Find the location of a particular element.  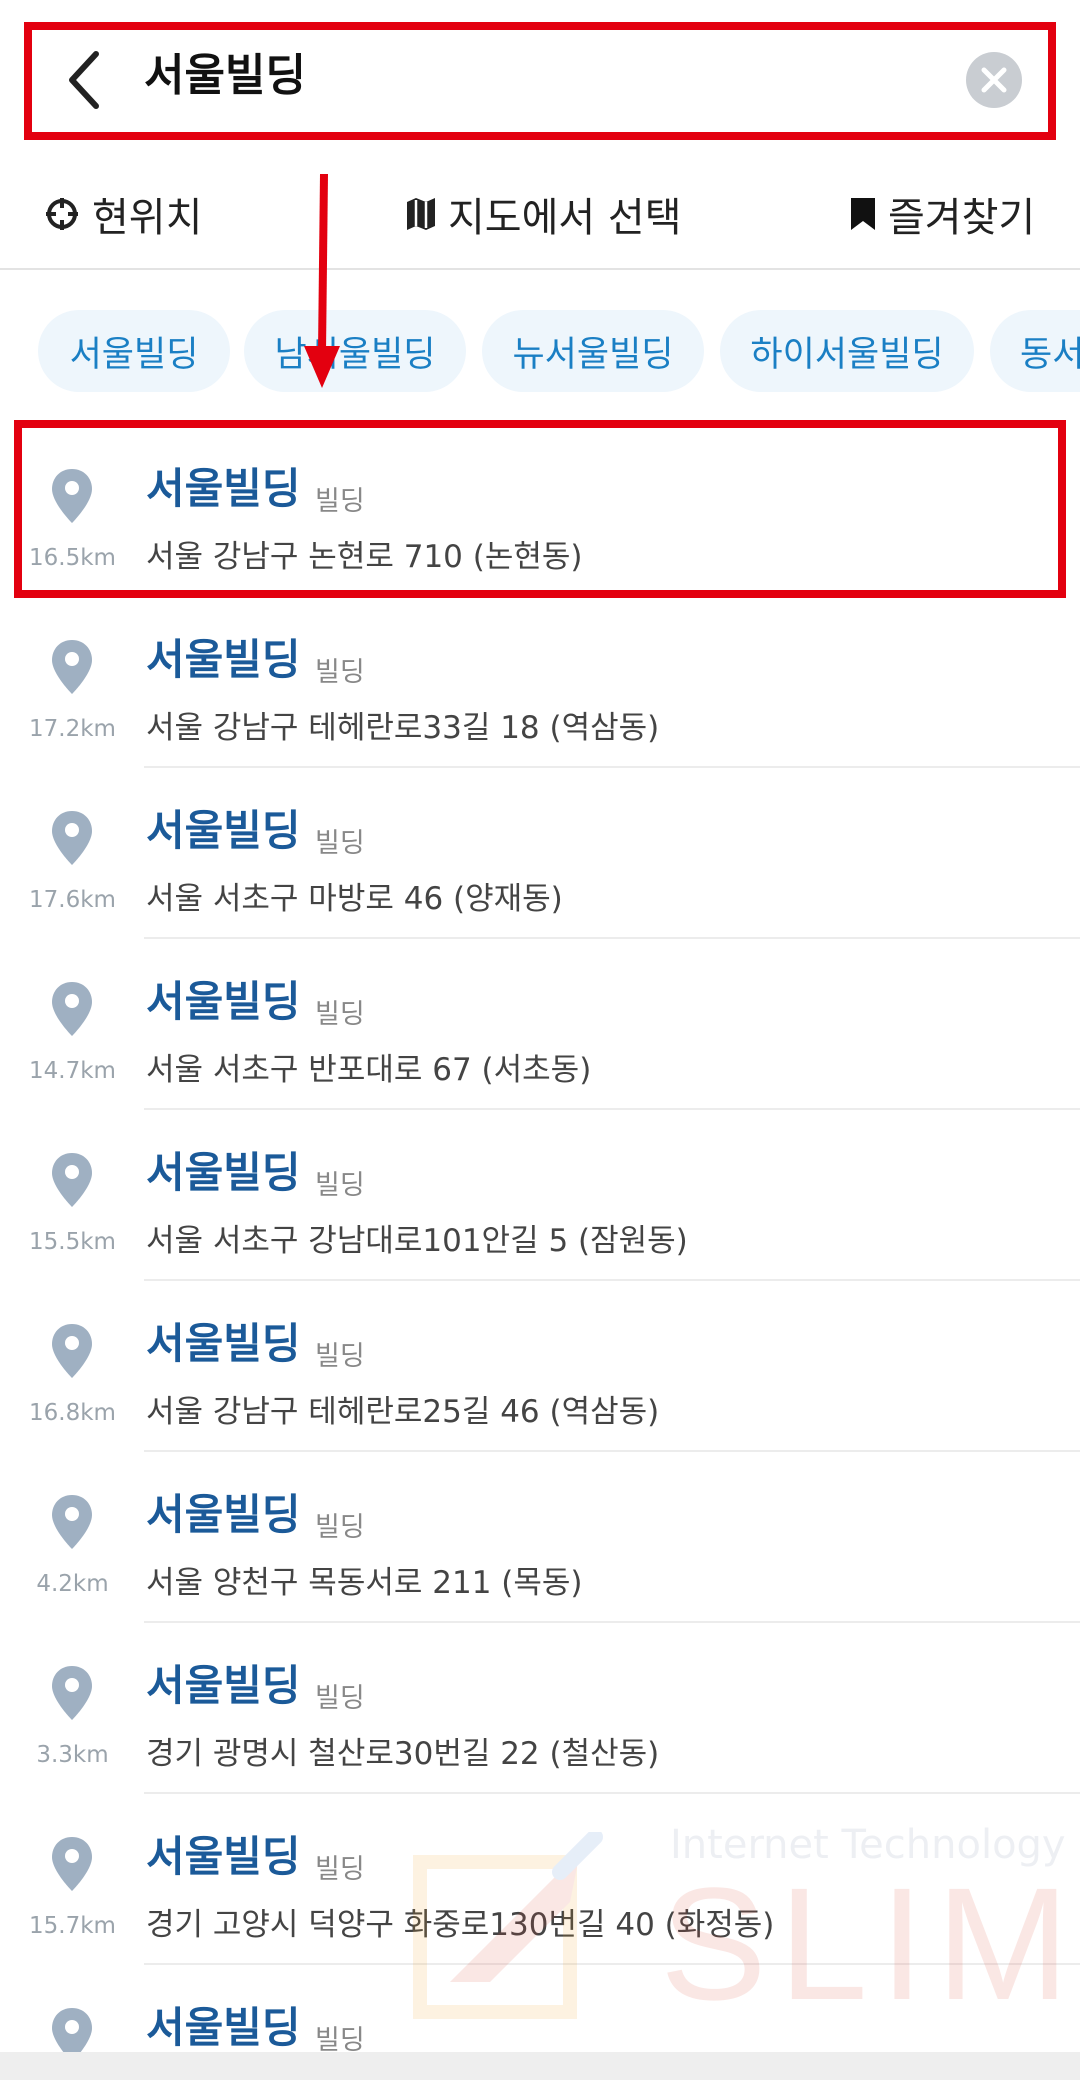

location-options-bar: 현위치 지도에서 선택 즐겨찾기 is located at coordinates (540, 215).